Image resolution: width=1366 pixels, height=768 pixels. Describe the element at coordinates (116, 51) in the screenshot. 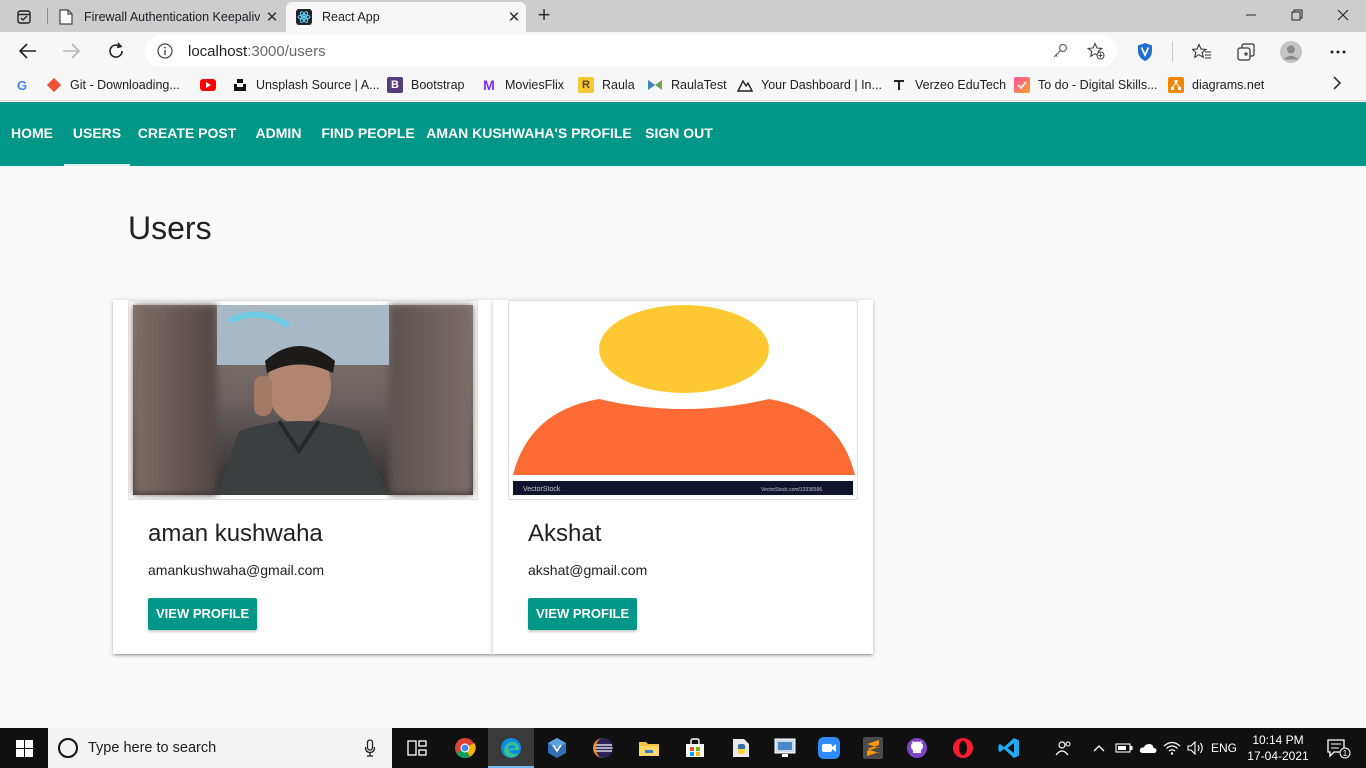

I see `refresh-icon` at that location.